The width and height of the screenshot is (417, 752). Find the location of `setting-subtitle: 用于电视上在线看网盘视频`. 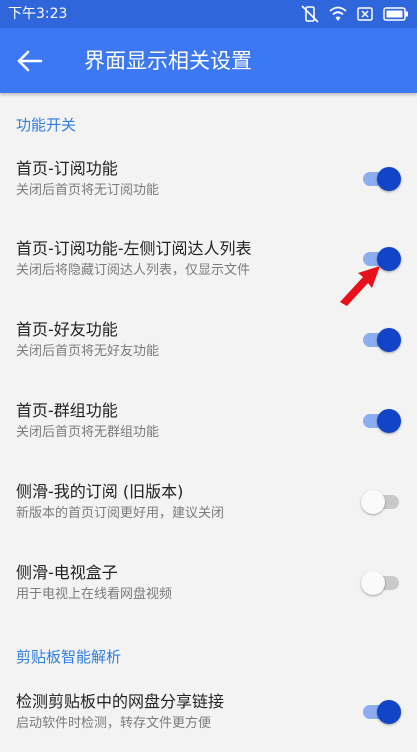

setting-subtitle: 用于电视上在线看网盘视频 is located at coordinates (94, 594).